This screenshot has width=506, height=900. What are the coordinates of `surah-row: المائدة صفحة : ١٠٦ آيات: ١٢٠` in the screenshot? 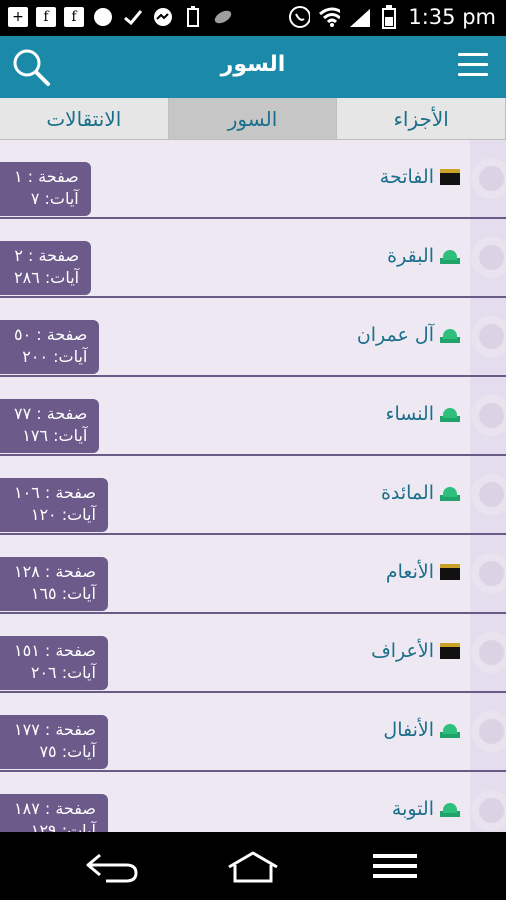 It's located at (253, 495).